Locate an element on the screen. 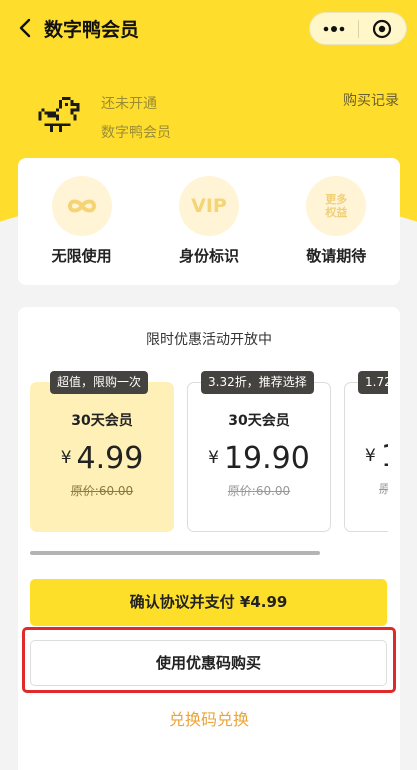  back-button is located at coordinates (25, 28).